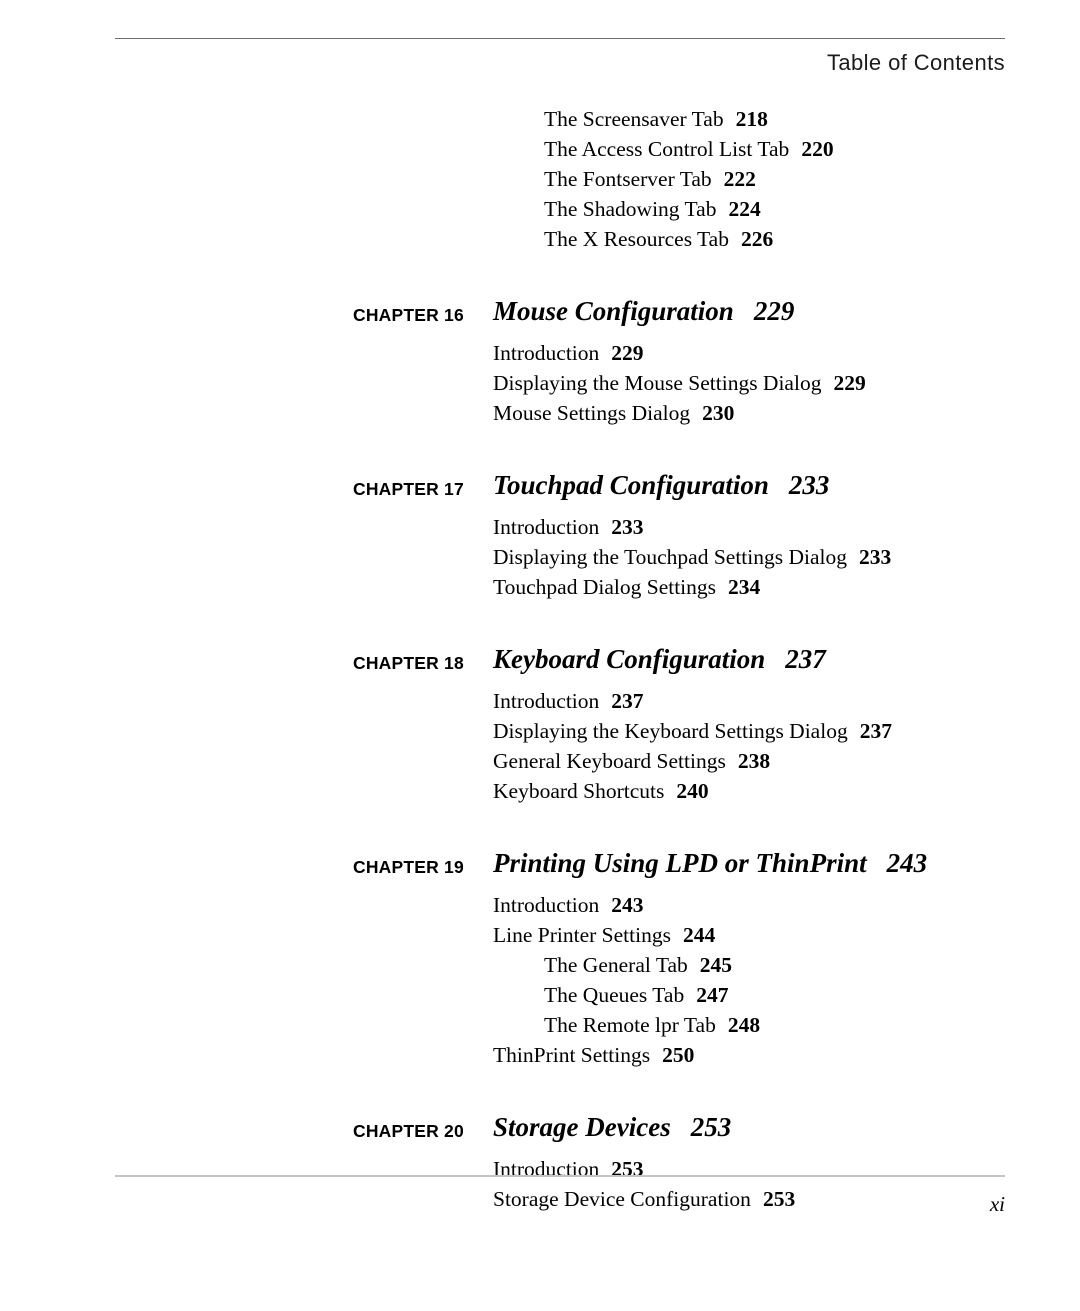  Describe the element at coordinates (609, 761) in the screenshot. I see `toc-entry-label: General Keyboard Settings` at that location.